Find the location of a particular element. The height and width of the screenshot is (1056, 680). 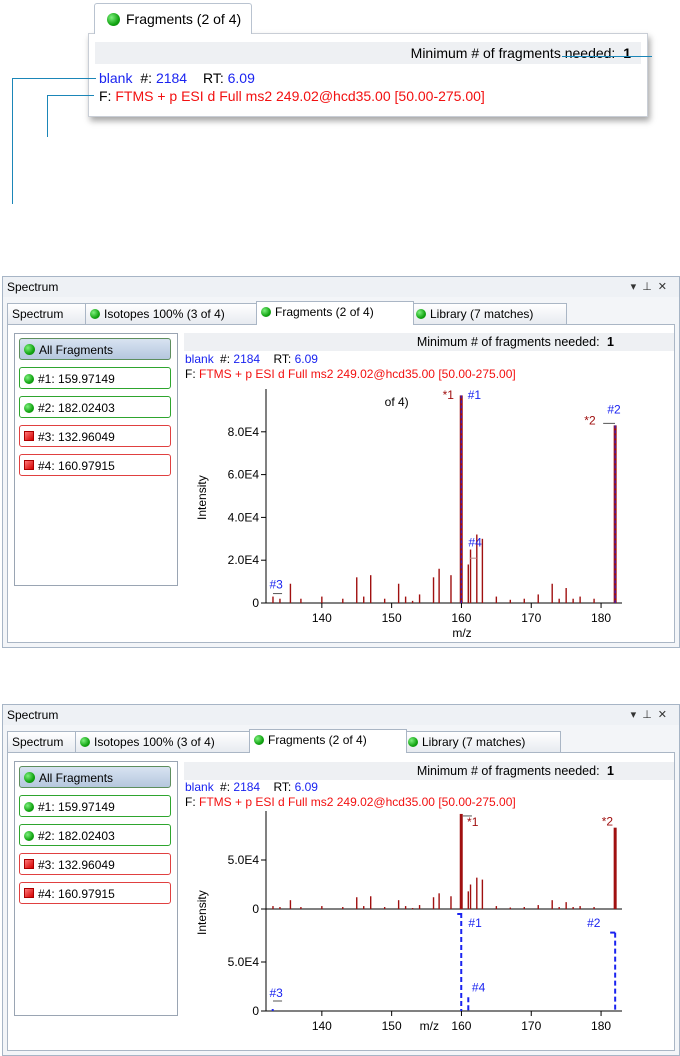

rt-label: RT: is located at coordinates (282, 787).